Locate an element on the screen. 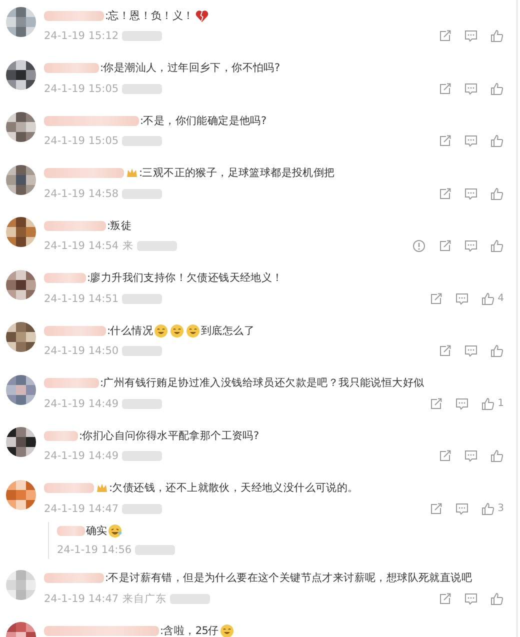 This screenshot has width=520, height=637. timestamp: 24-1-19 14:58 is located at coordinates (81, 194).